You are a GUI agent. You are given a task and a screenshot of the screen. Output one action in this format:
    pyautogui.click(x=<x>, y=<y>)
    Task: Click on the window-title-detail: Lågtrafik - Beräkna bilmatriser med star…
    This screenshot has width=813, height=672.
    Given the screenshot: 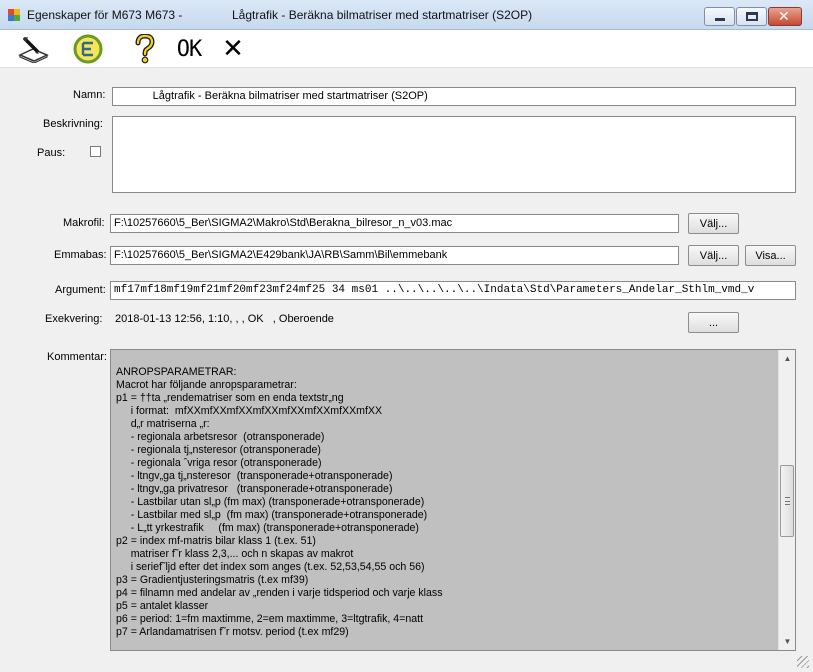 What is the action you would take?
    pyautogui.click(x=382, y=15)
    